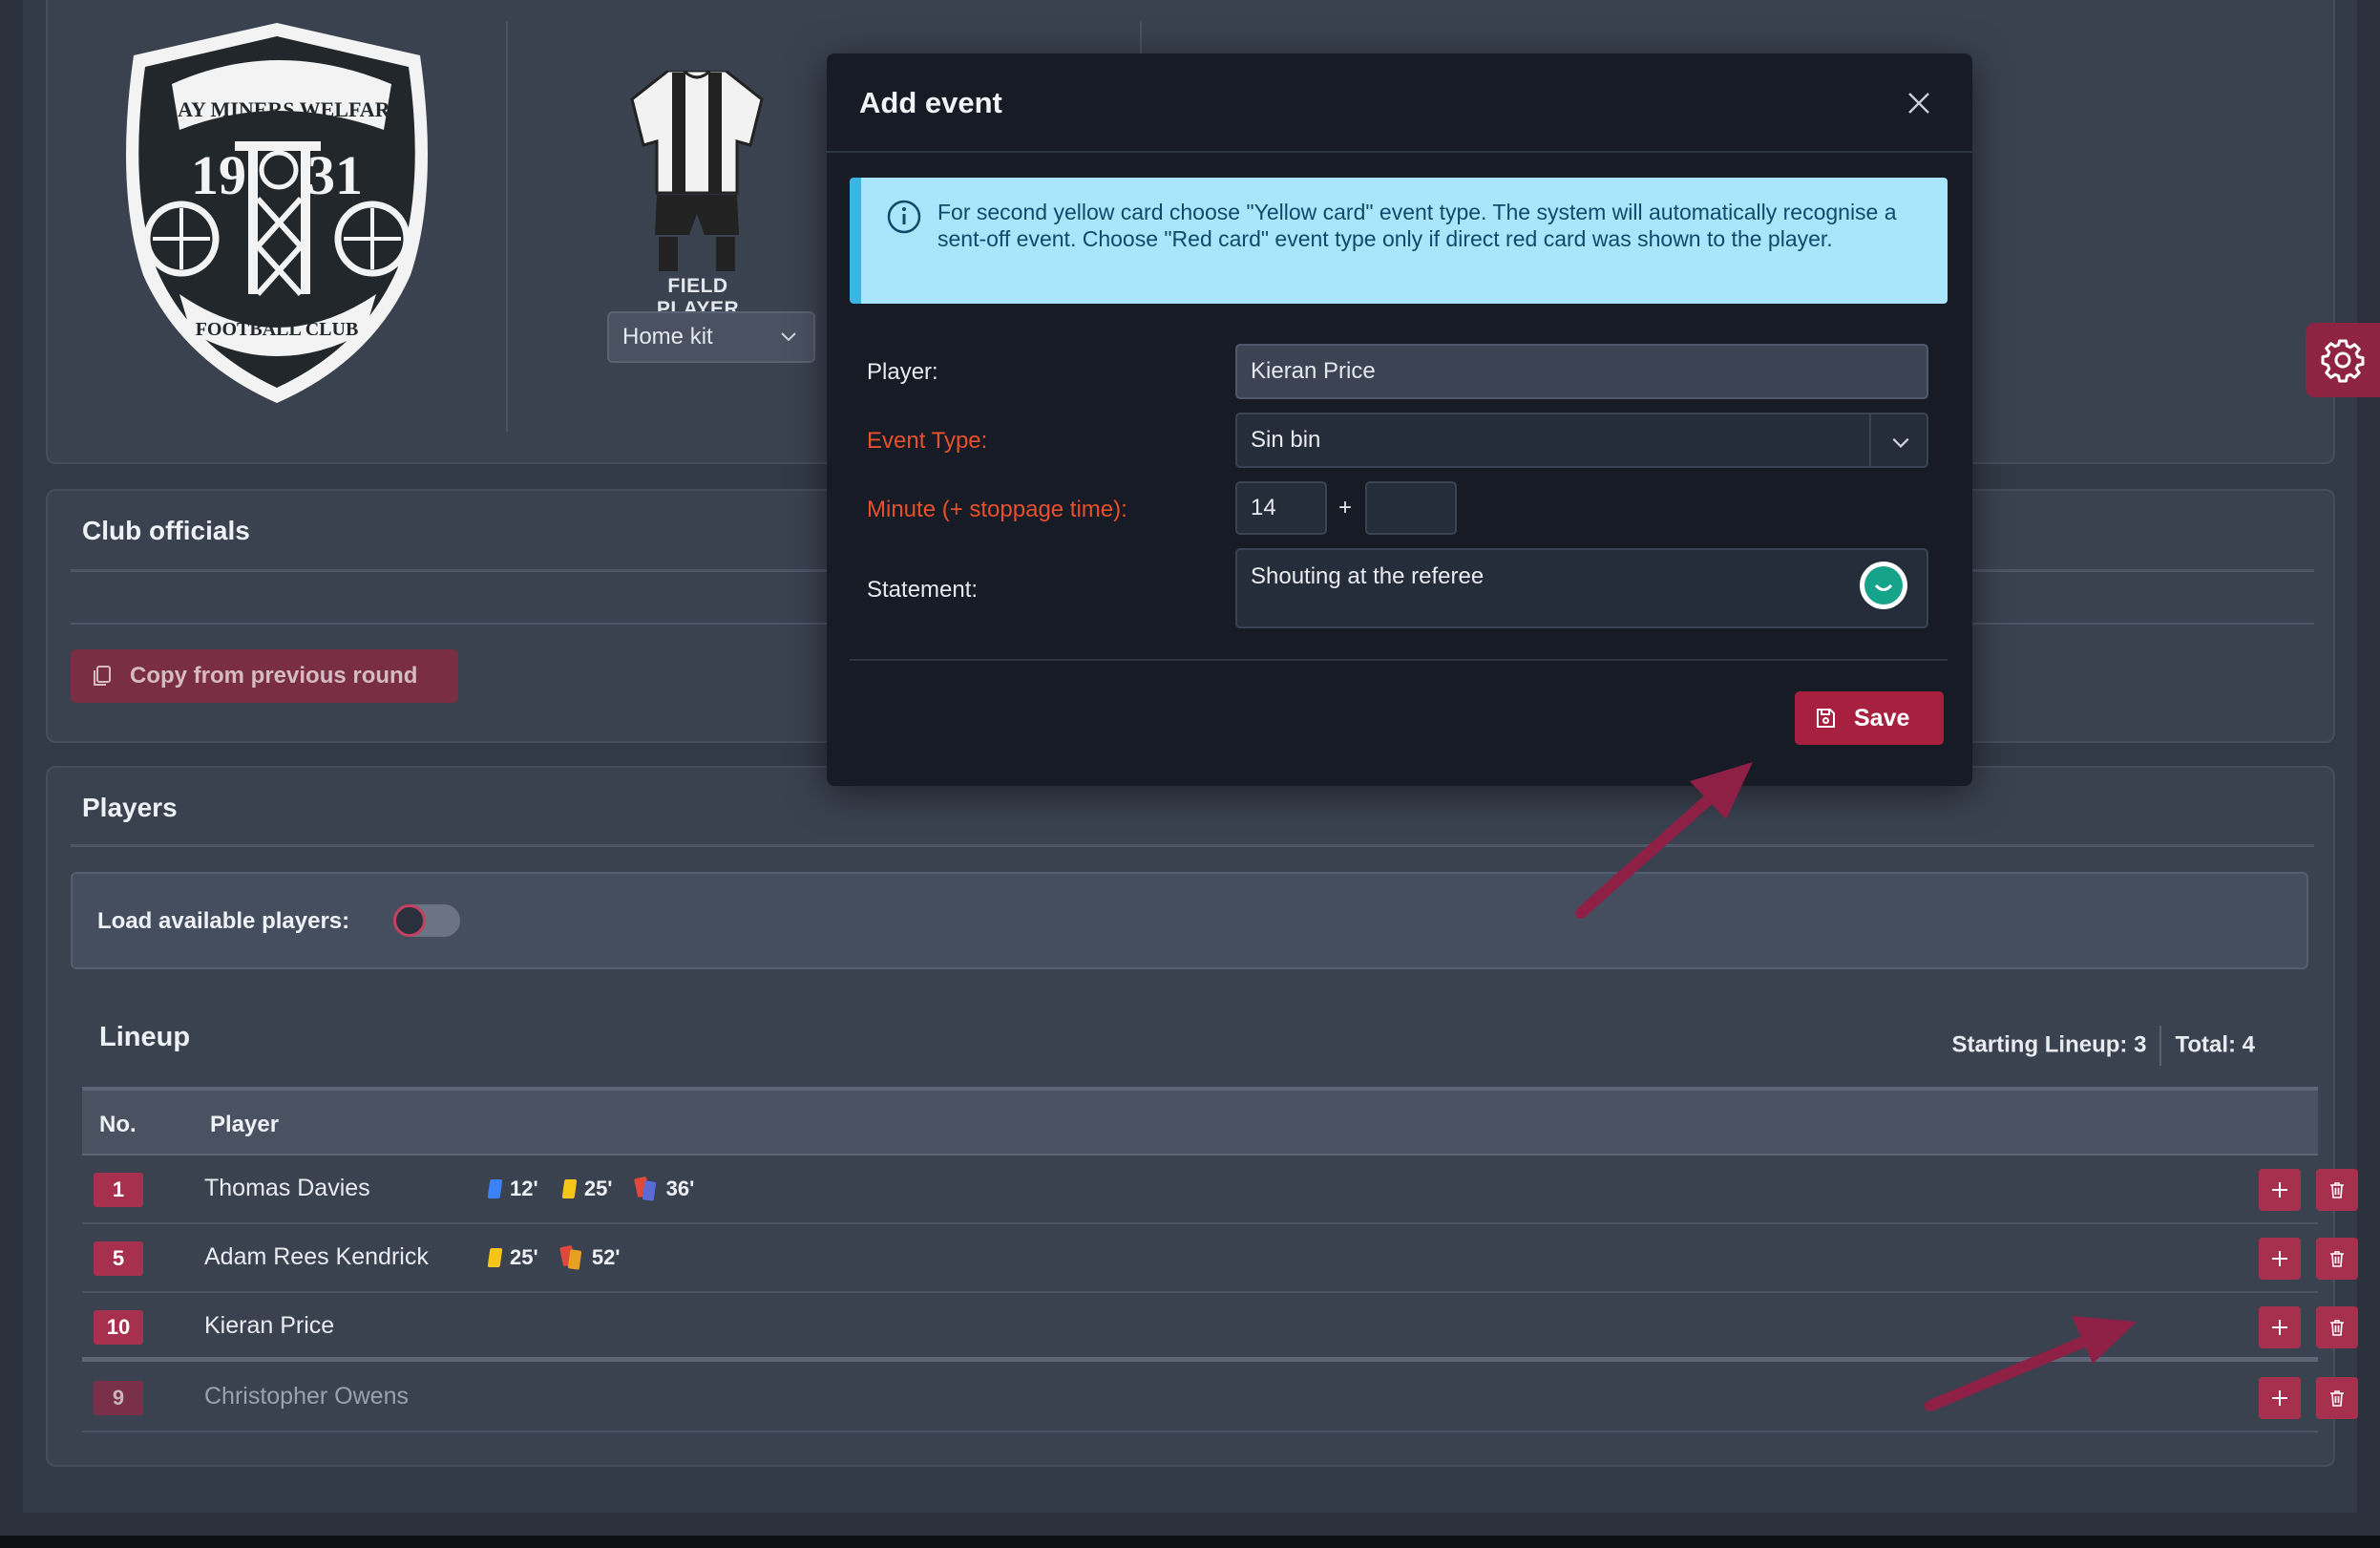 This screenshot has width=2380, height=1548. What do you see at coordinates (495, 1188) in the screenshot?
I see `blue-card-icon` at bounding box center [495, 1188].